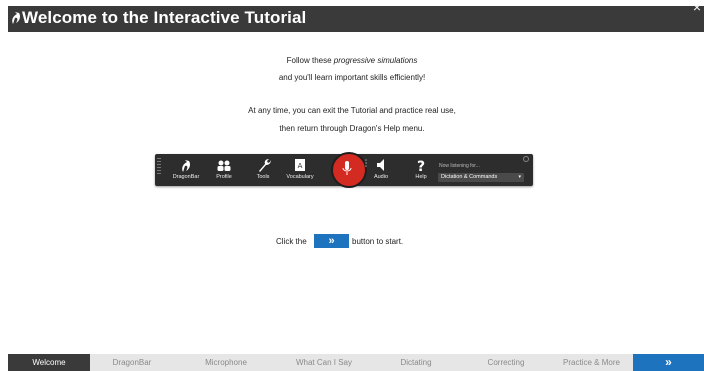 This screenshot has width=704, height=371. I want to click on tools-button: Tools, so click(263, 170).